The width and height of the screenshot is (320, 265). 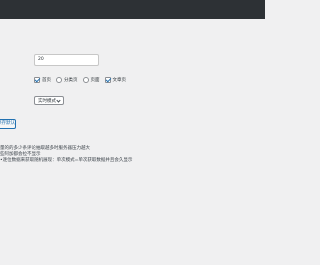 I want to click on checkbox-label: 首页, so click(x=46, y=80).